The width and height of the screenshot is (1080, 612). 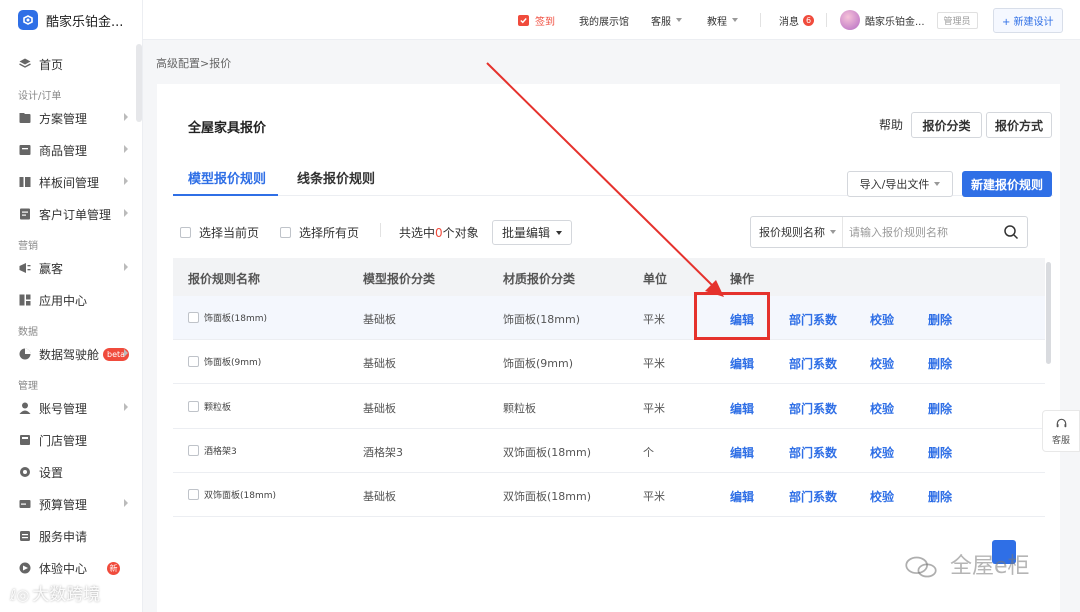 What do you see at coordinates (1007, 184) in the screenshot?
I see `new-quote-rule-button: 新建报价规则` at bounding box center [1007, 184].